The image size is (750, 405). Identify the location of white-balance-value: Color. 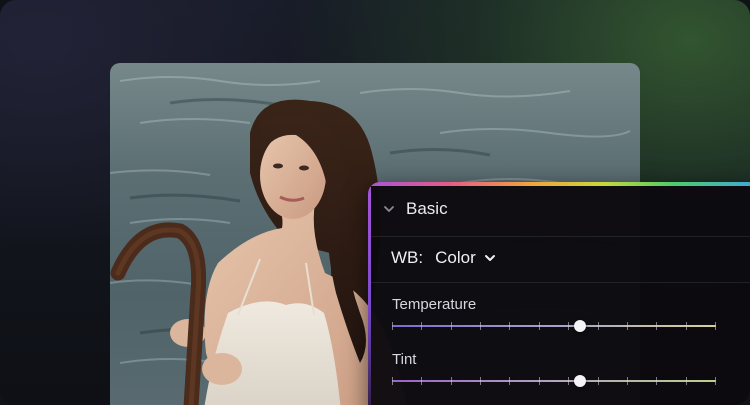
(455, 257).